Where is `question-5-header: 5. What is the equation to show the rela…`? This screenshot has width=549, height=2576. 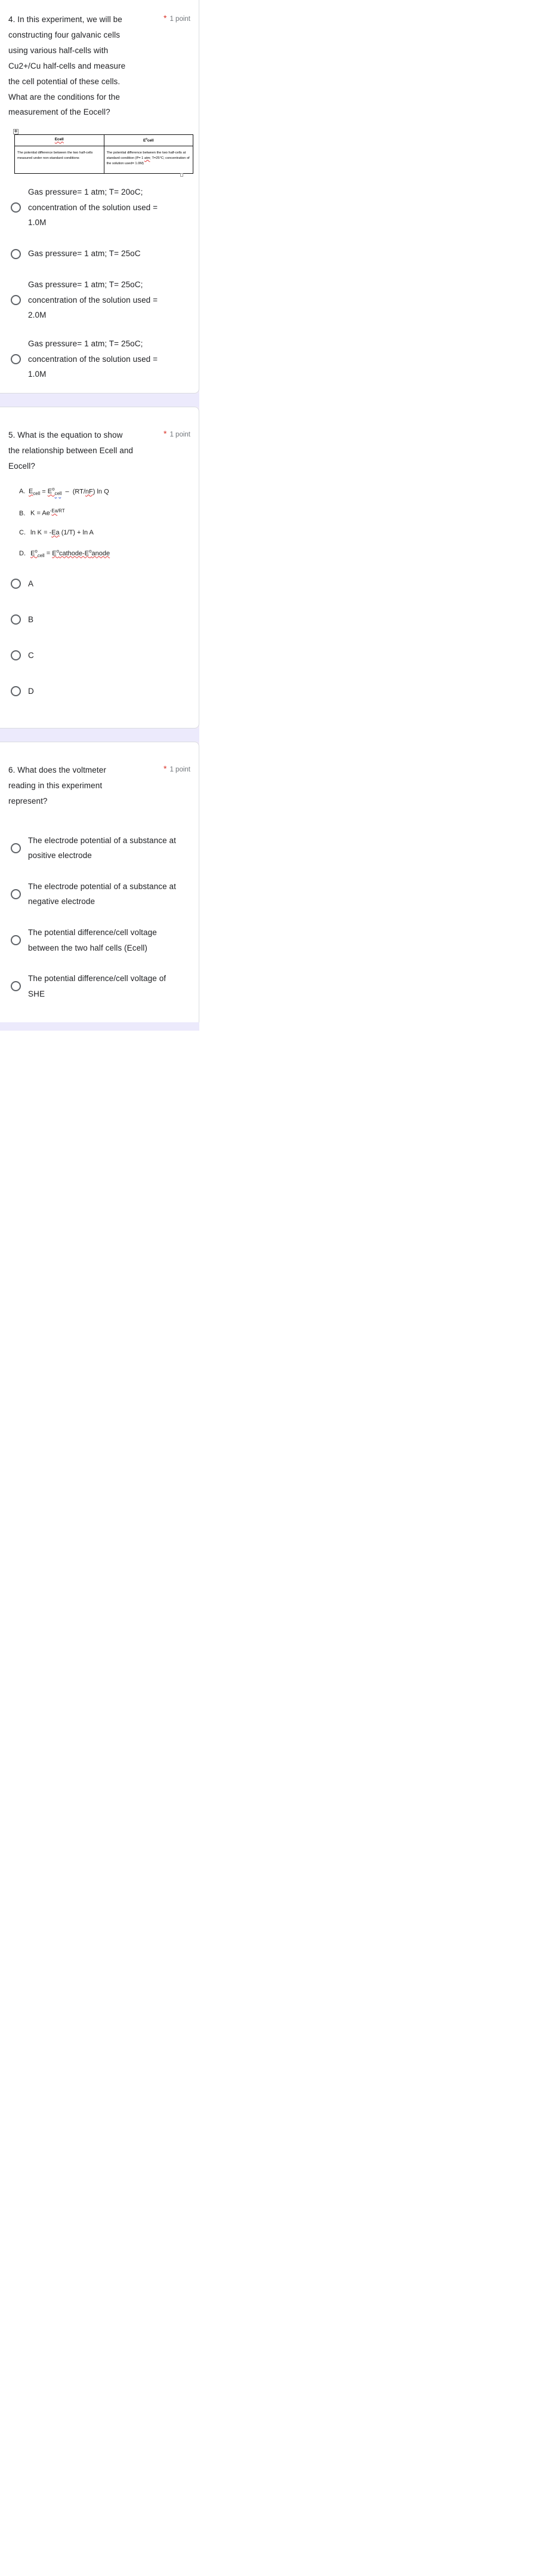
question-5-header: 5. What is the equation to show the rela… is located at coordinates (99, 451).